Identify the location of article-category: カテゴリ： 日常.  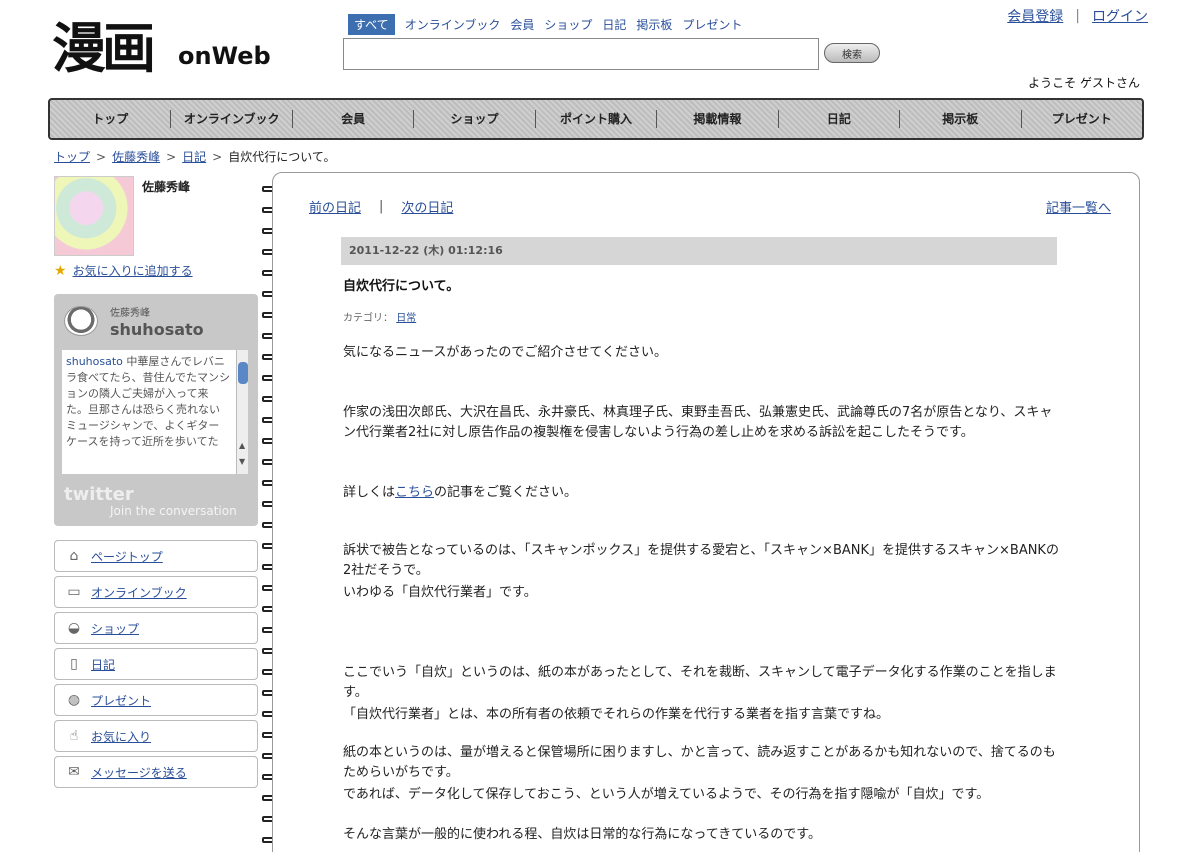
(379, 316).